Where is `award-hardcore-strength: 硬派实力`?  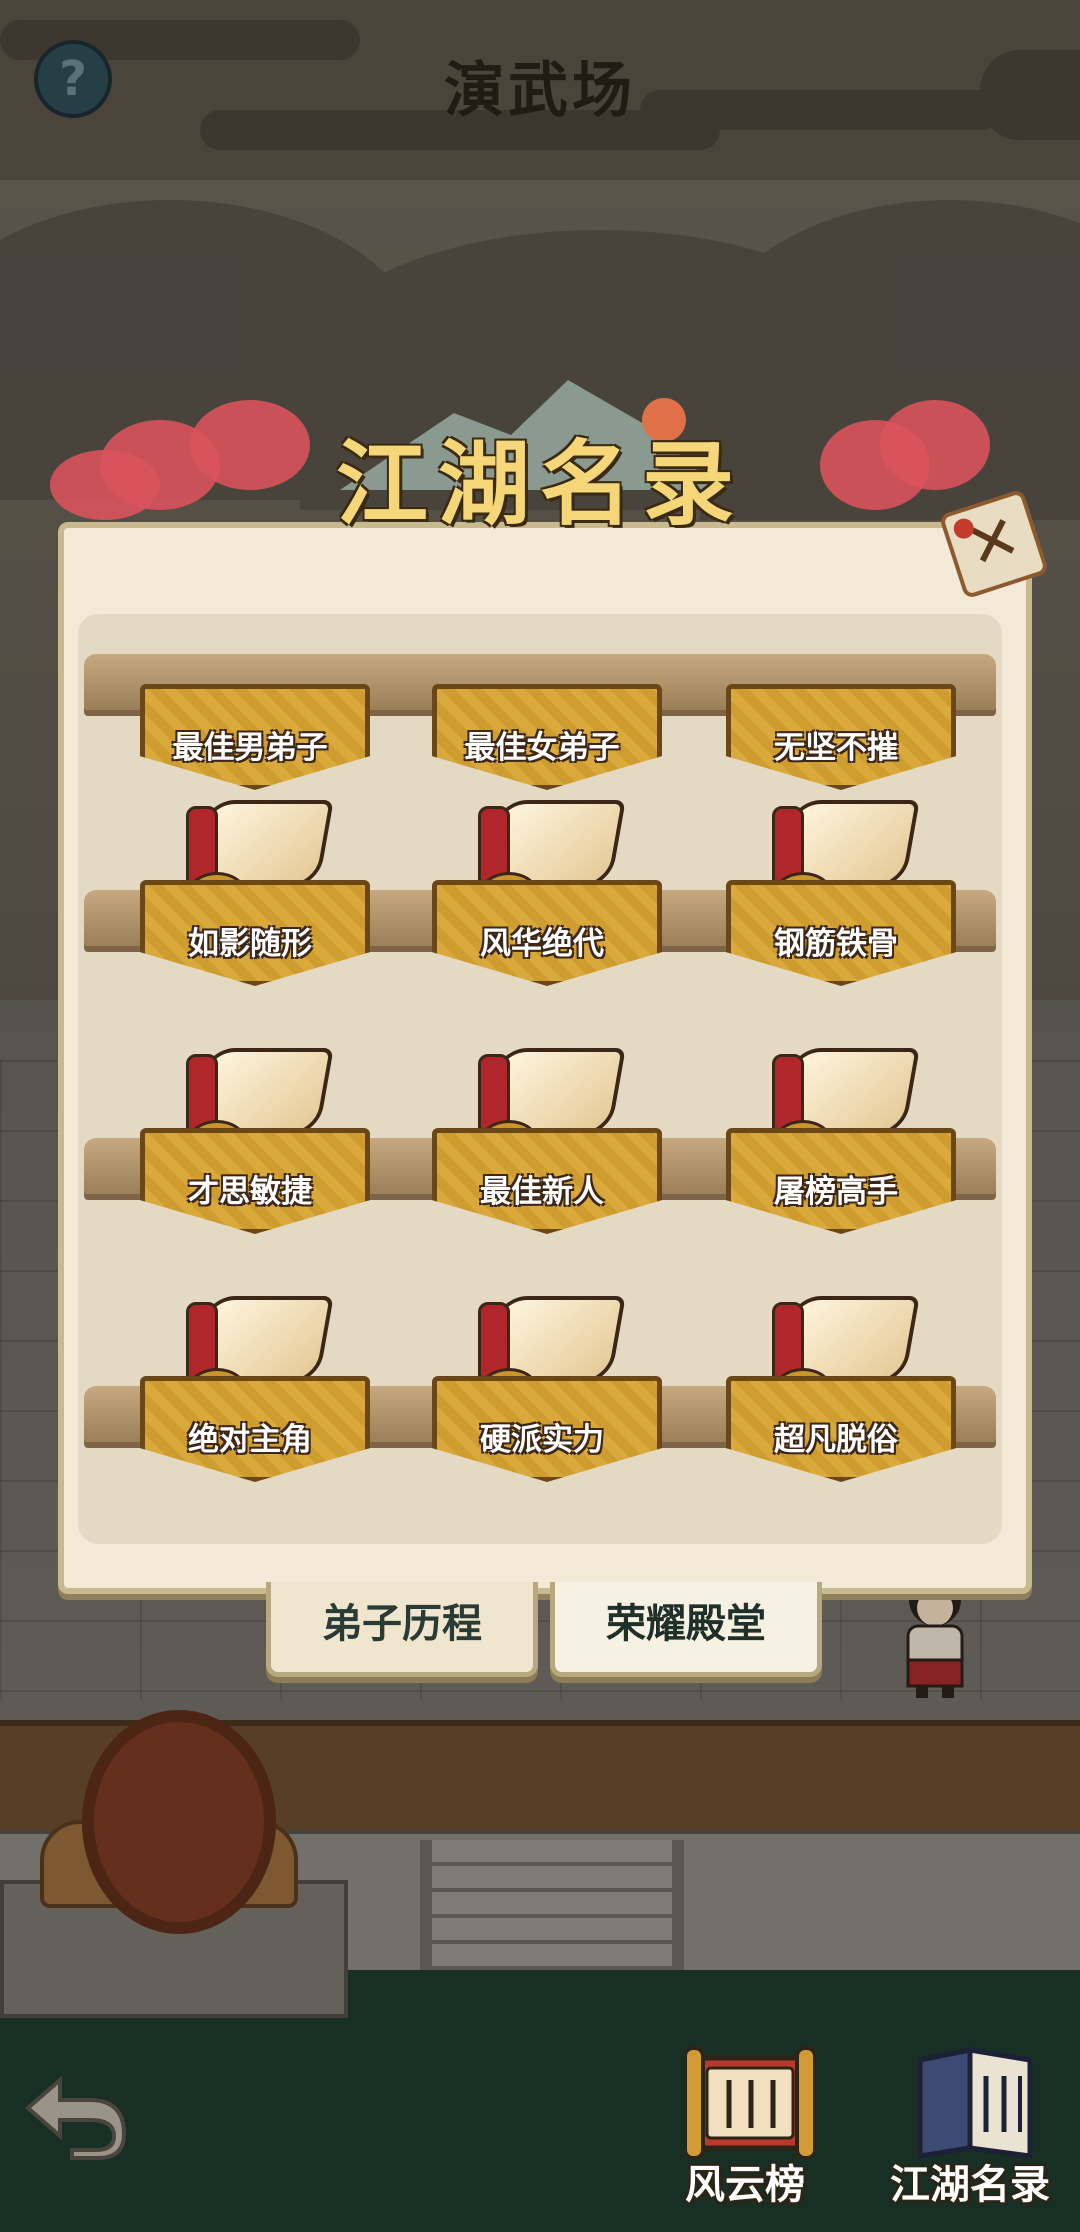
award-hardcore-strength: 硬派实力 is located at coordinates (547, 1389).